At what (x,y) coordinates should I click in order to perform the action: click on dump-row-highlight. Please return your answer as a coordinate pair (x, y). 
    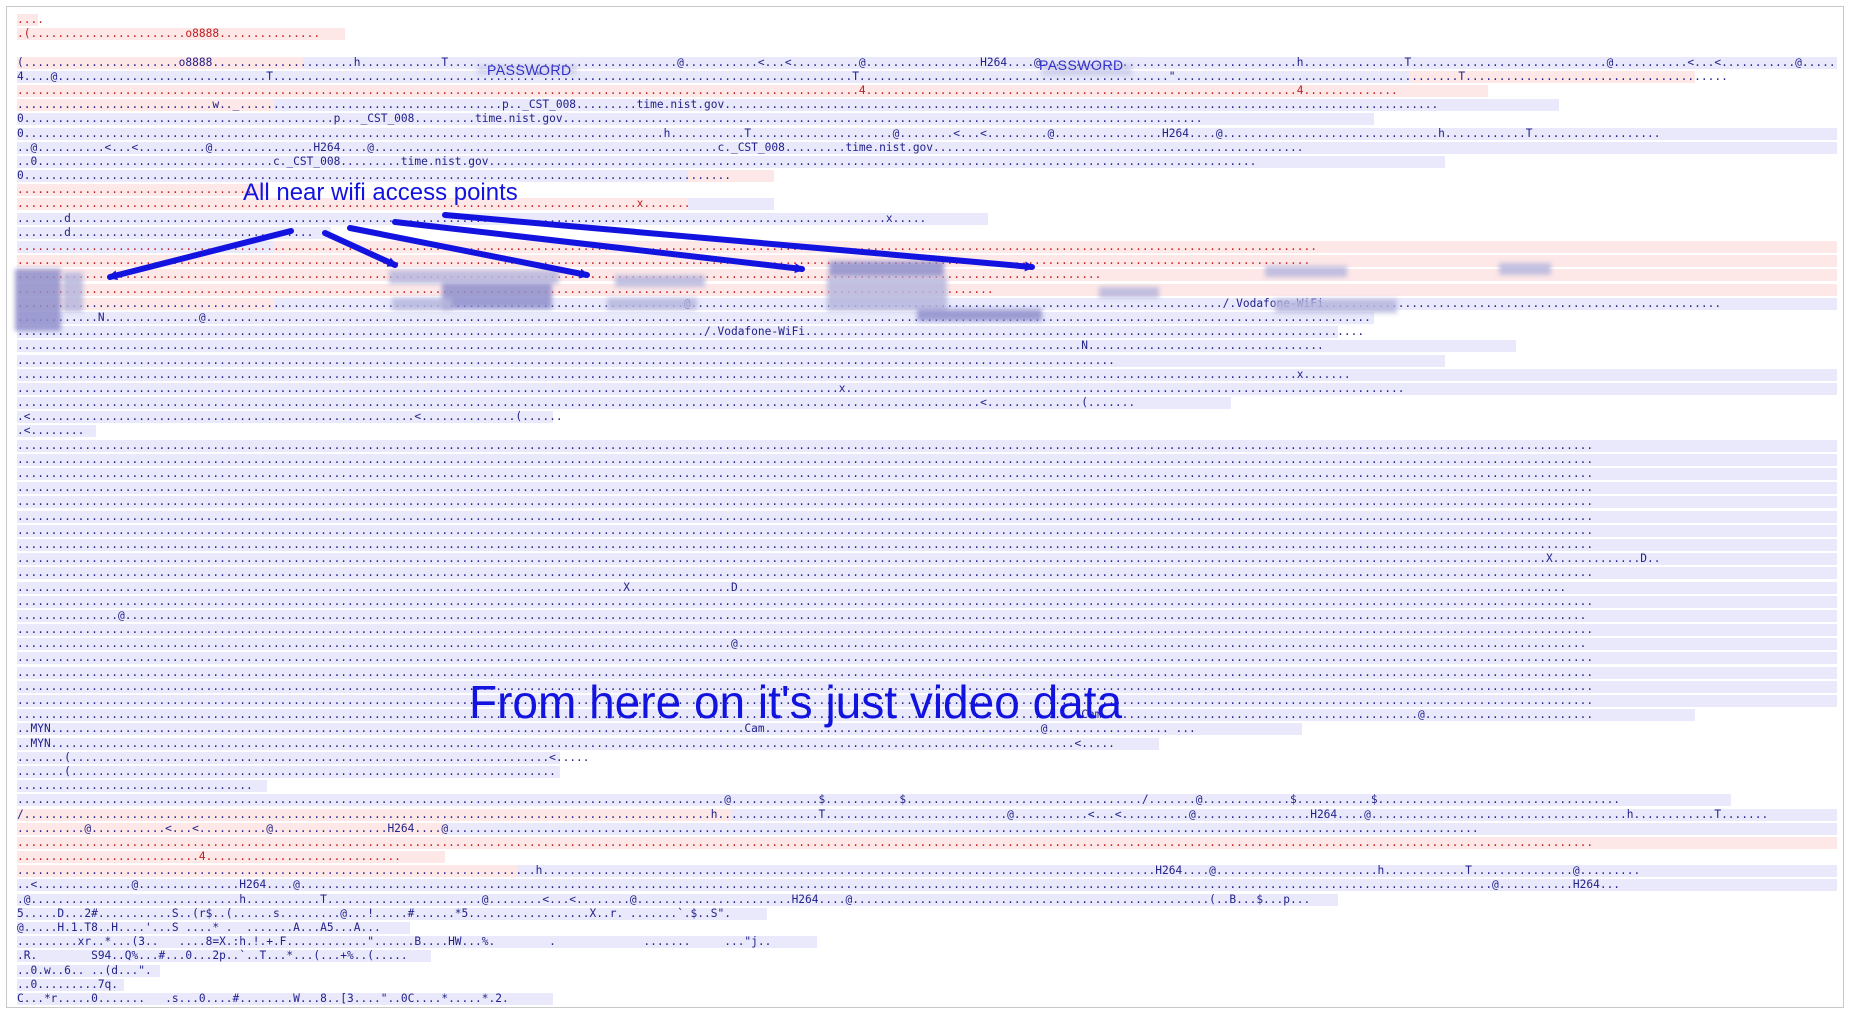
    Looking at the image, I should click on (606, 1007).